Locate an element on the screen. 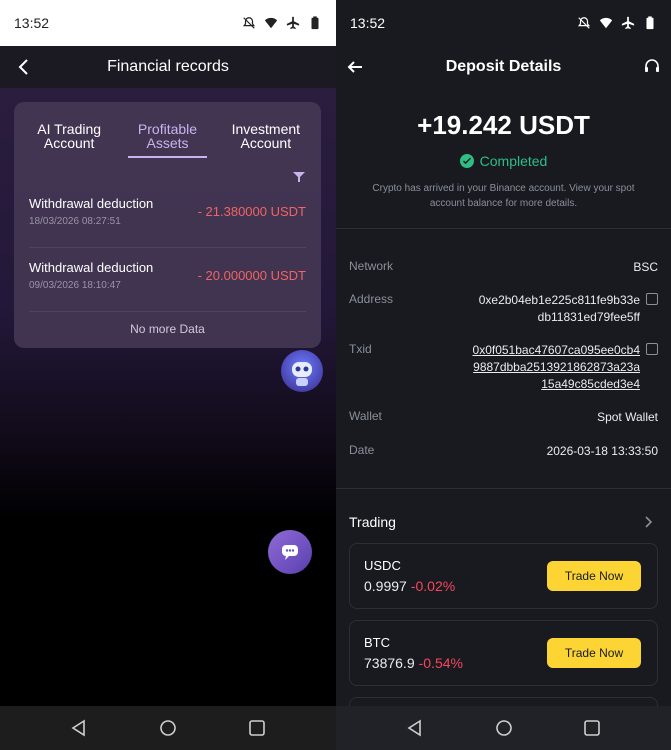  deposit-amount: +19.242 USDT is located at coordinates (503, 125).